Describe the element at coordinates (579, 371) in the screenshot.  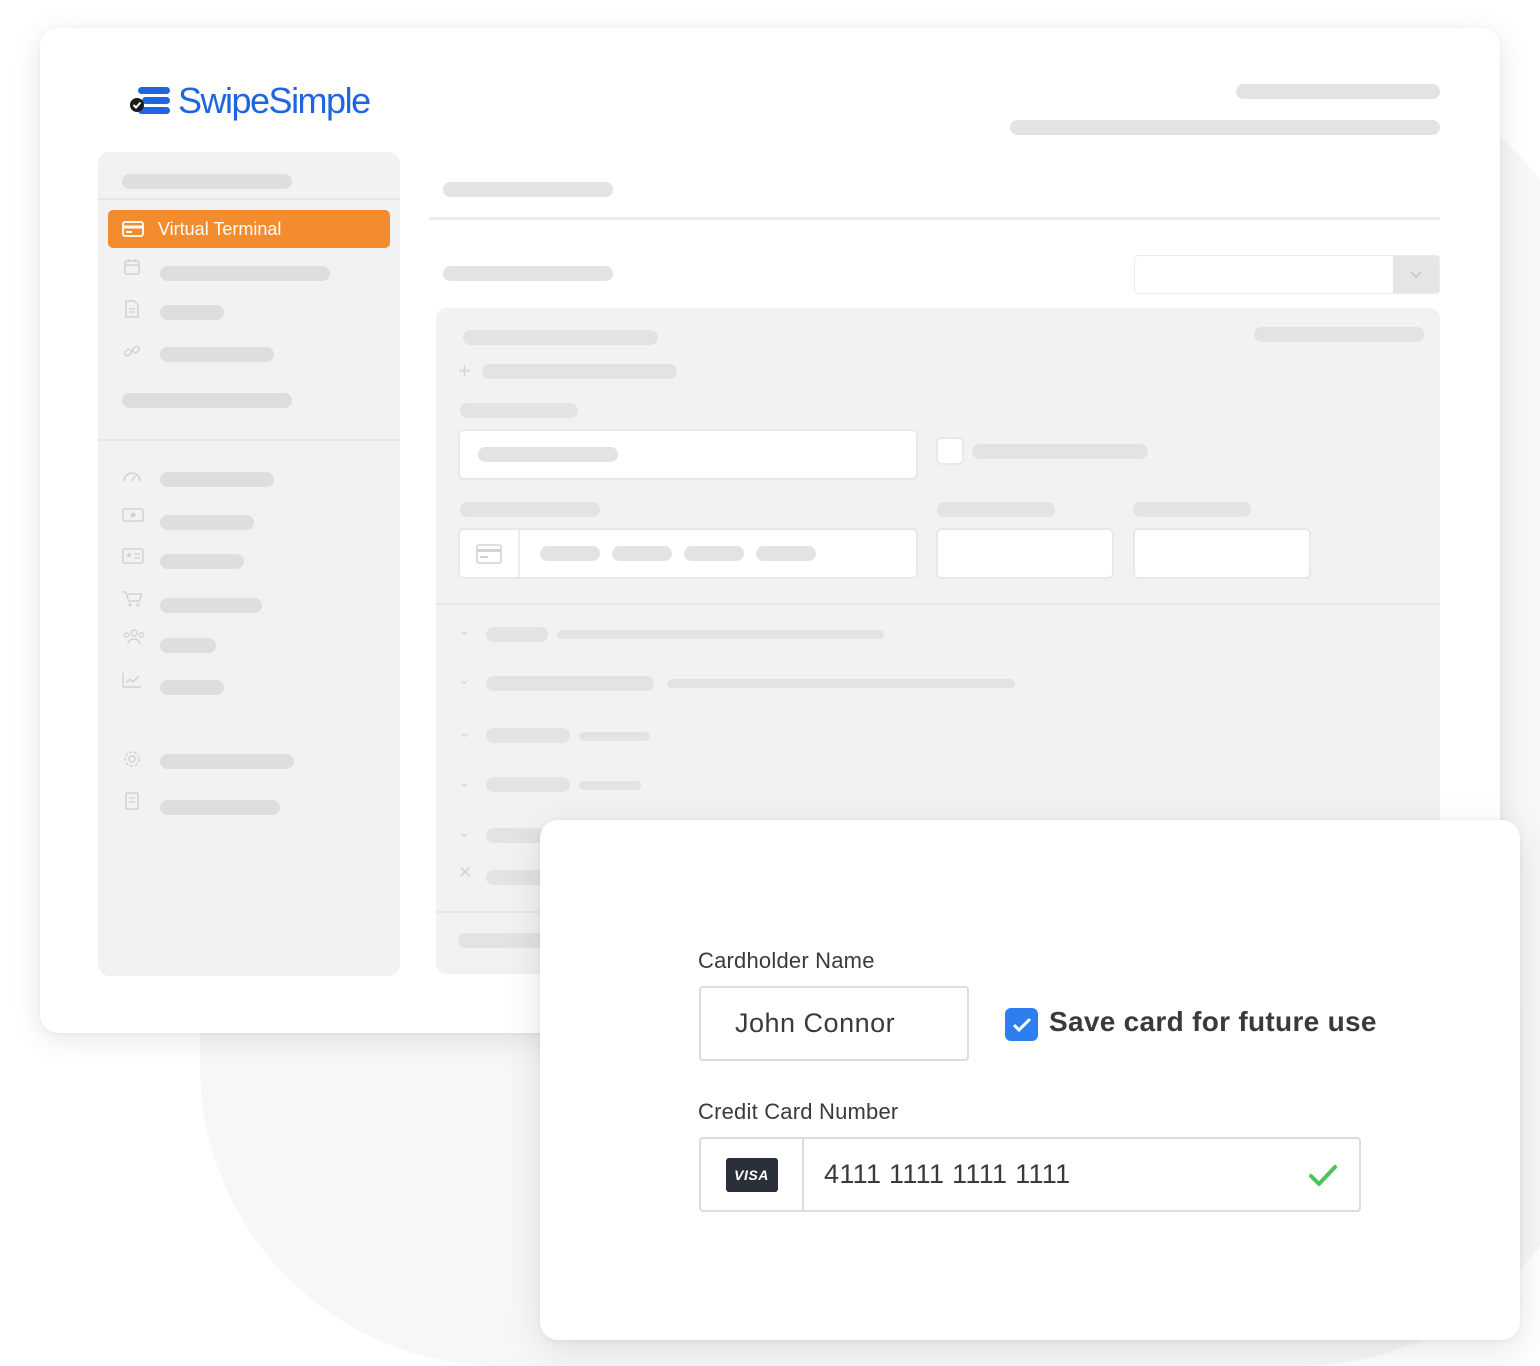
I see `add-item-placeholder` at that location.